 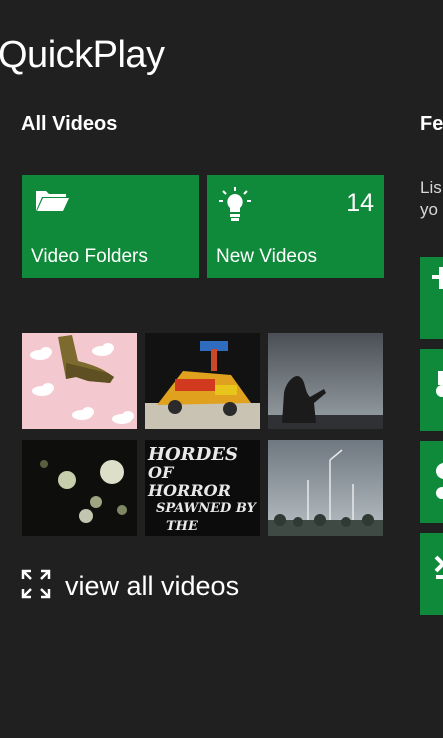 I want to click on new-videos-label: New Videos, so click(x=267, y=256).